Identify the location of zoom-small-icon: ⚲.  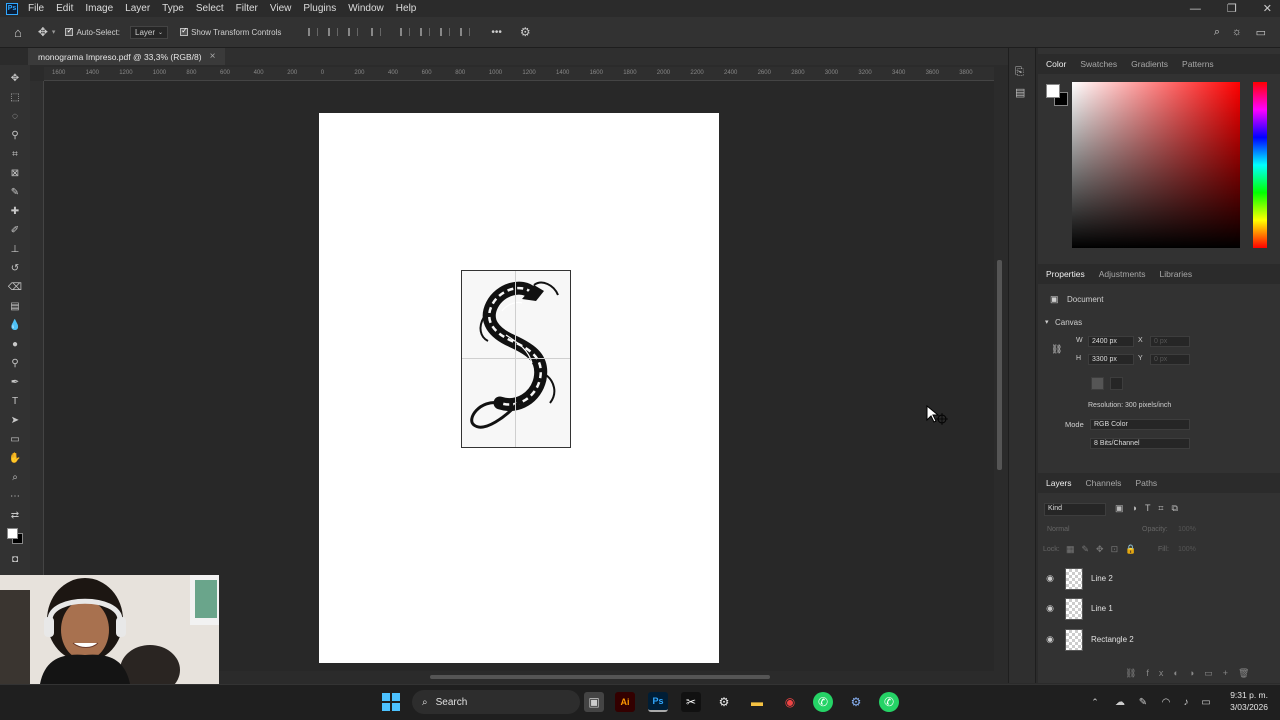
(15, 364).